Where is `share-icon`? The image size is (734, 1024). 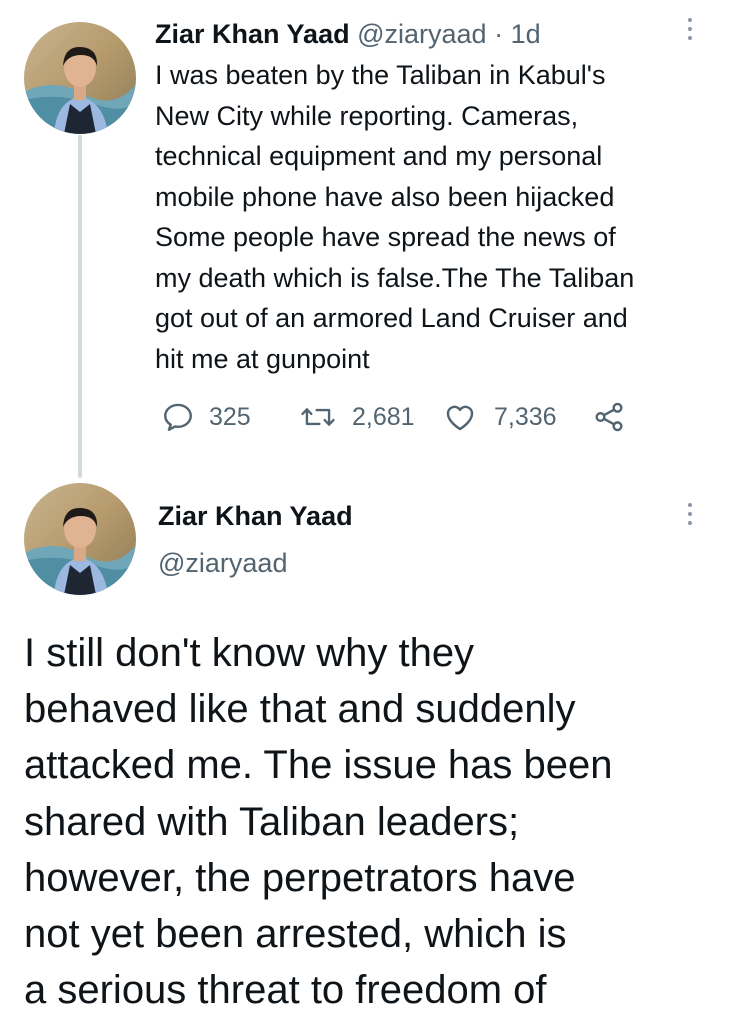 share-icon is located at coordinates (609, 417).